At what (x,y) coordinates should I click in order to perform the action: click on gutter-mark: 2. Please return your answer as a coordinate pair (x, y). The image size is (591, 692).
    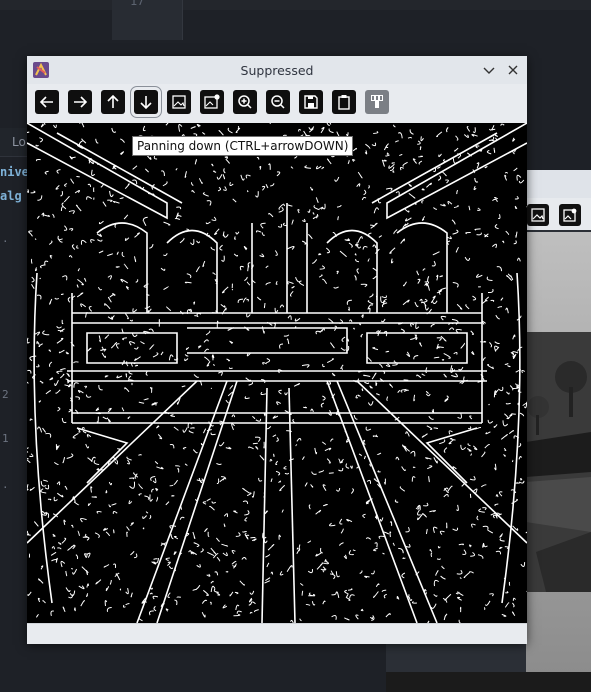
    Looking at the image, I should click on (5, 394).